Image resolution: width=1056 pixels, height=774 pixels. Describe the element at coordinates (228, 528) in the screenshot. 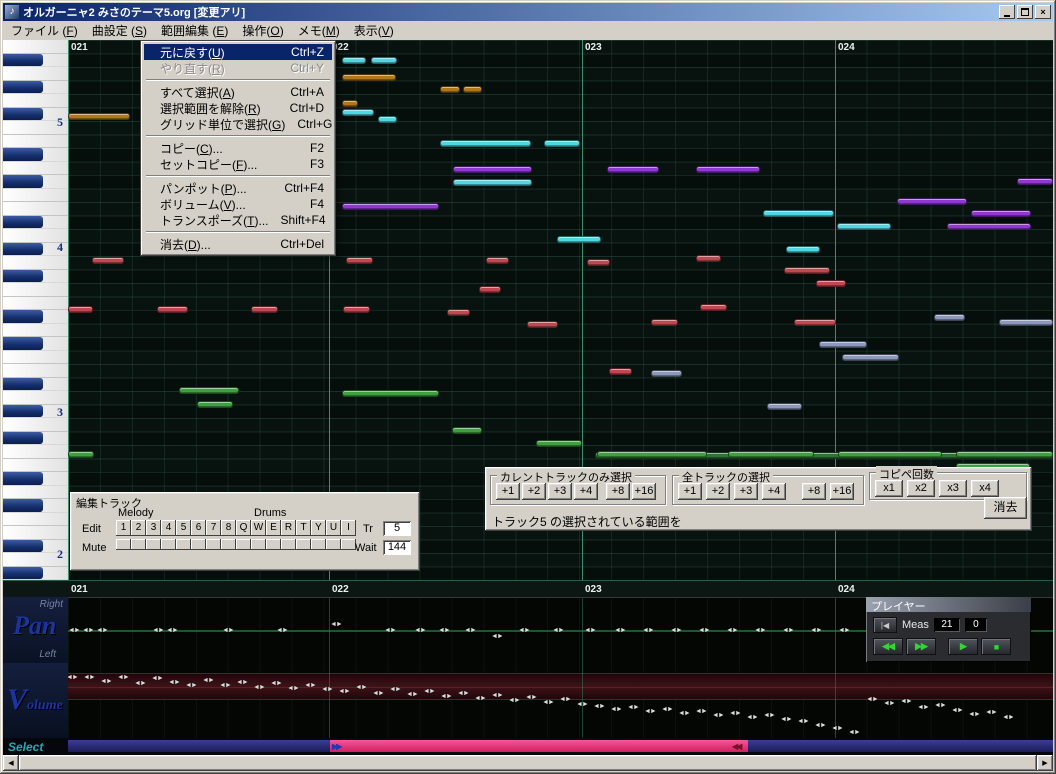

I see `track-key-button: 8` at that location.